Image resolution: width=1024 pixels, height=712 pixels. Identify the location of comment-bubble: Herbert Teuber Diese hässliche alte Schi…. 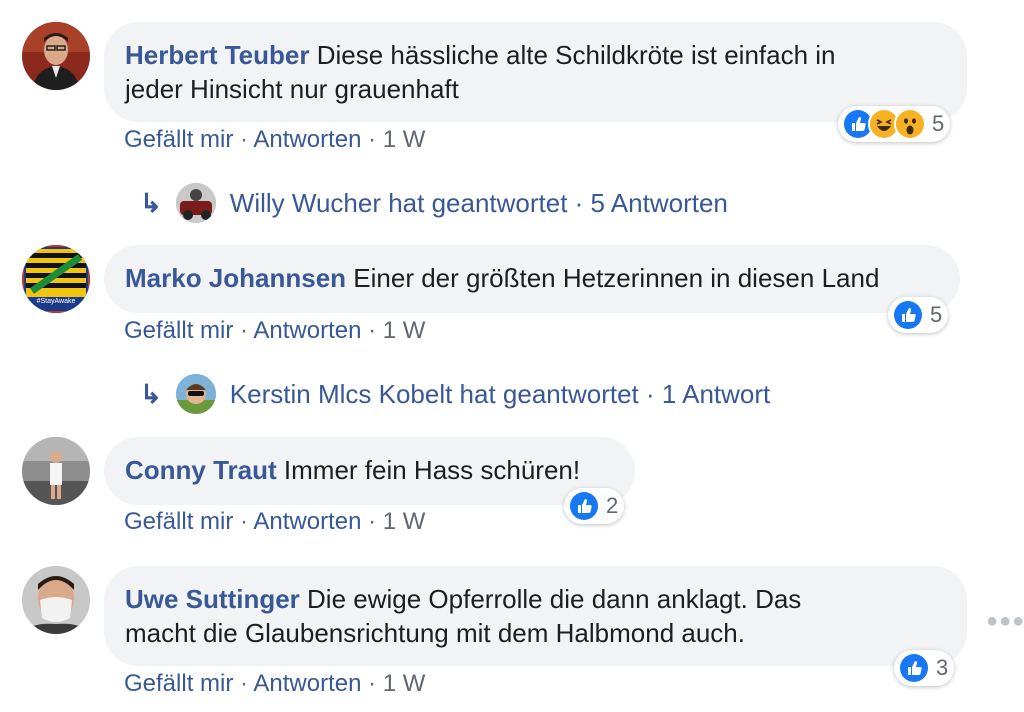
(535, 72).